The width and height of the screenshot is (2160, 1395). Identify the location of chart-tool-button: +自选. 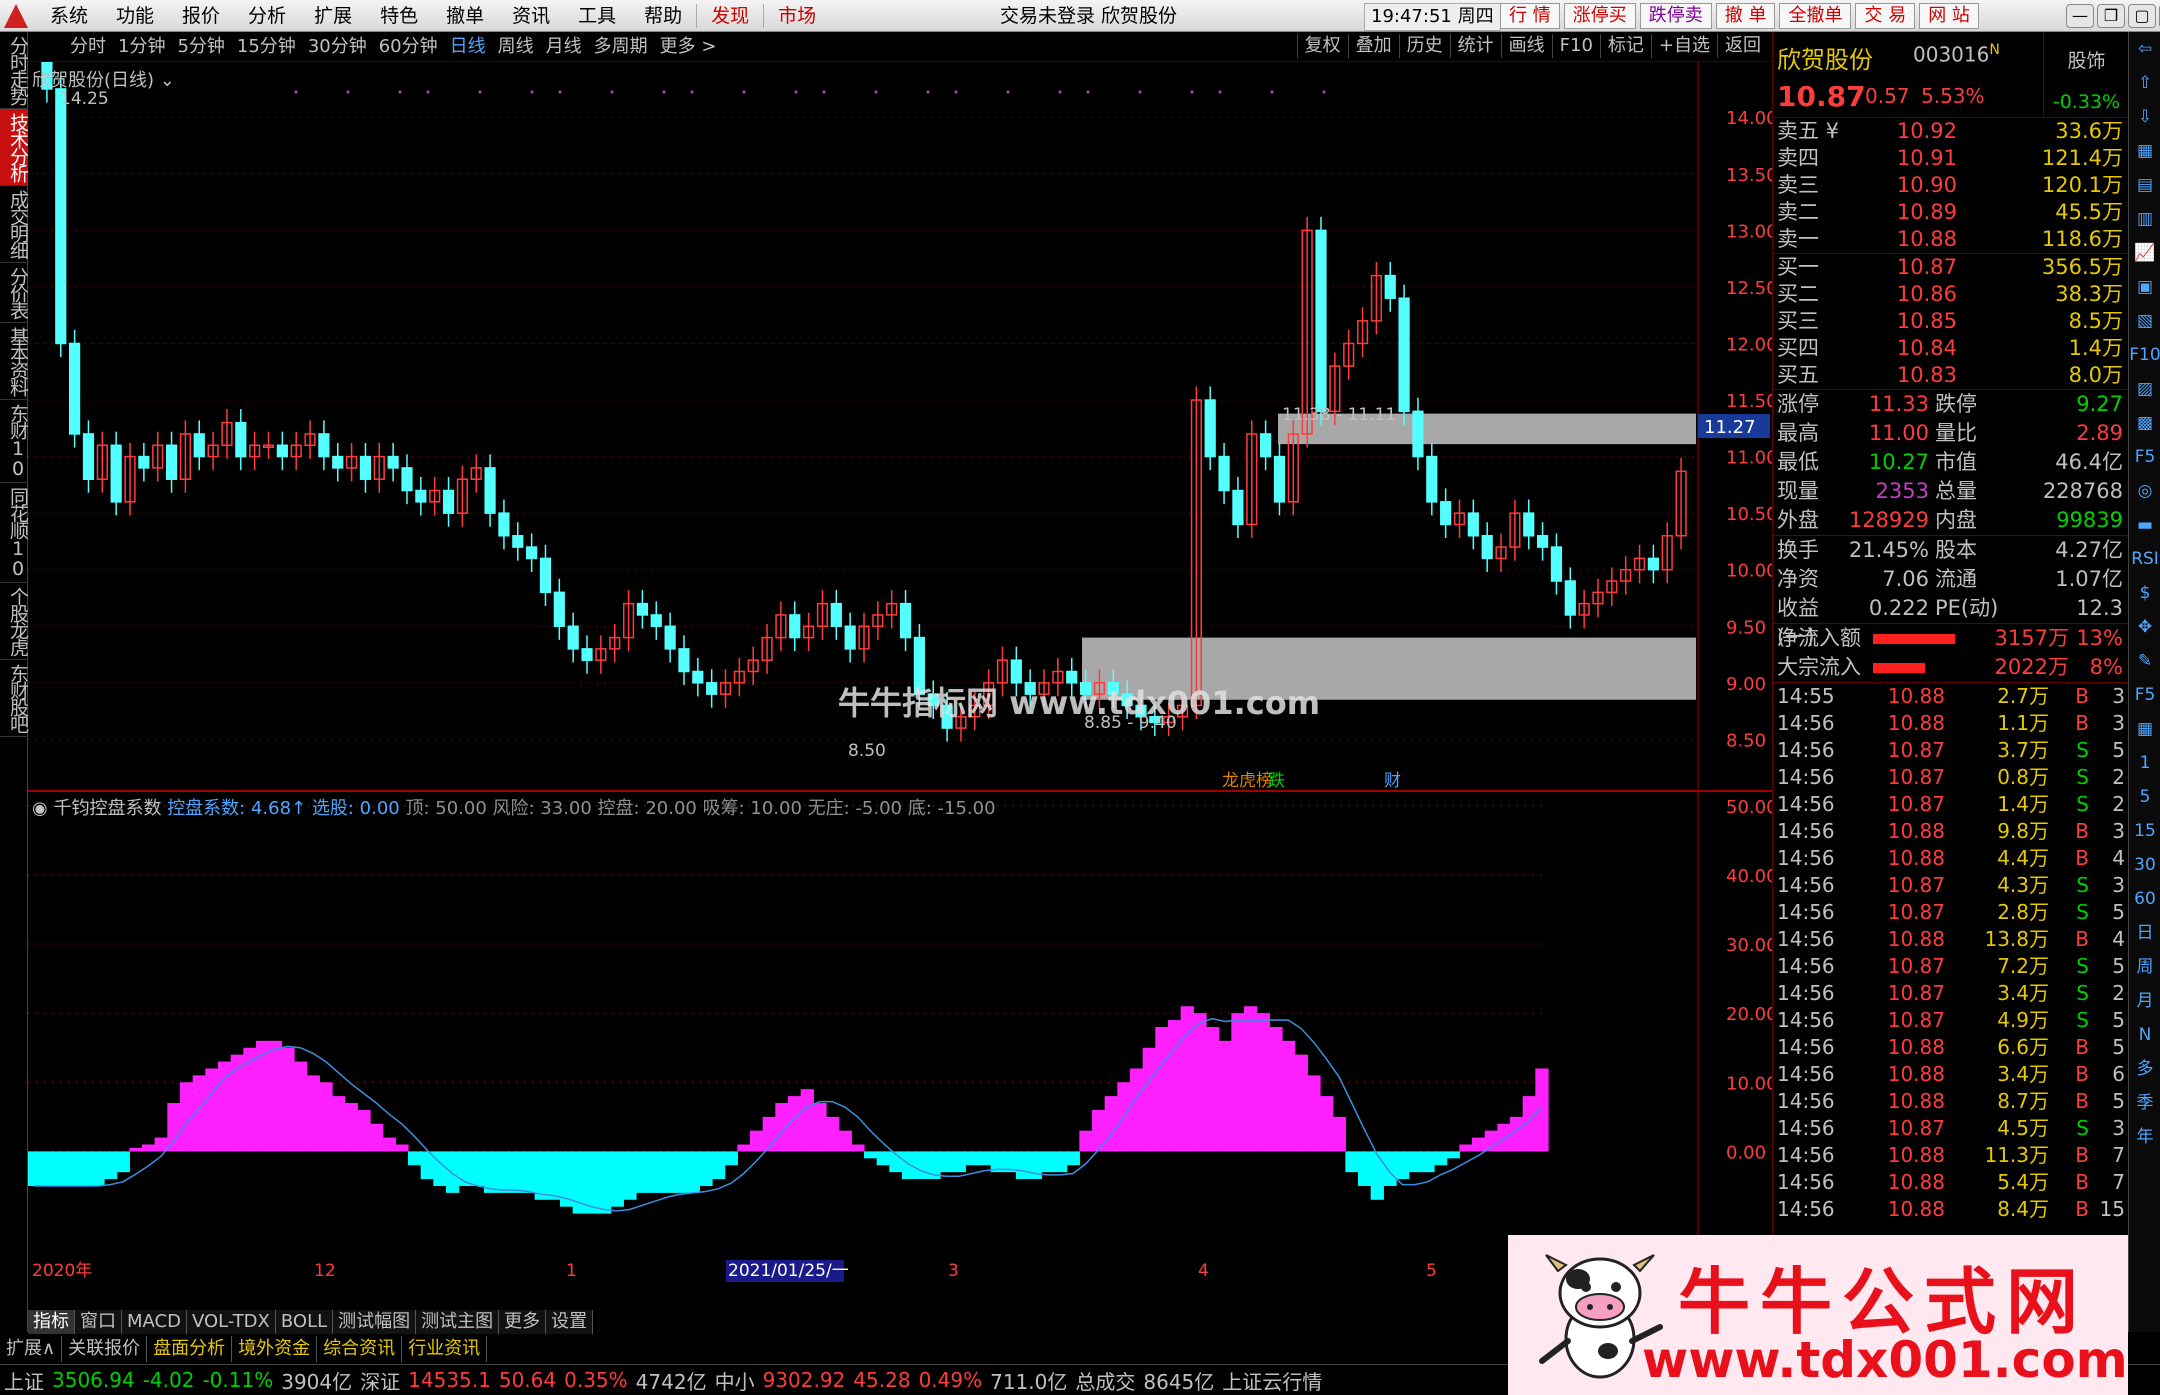
(1683, 46).